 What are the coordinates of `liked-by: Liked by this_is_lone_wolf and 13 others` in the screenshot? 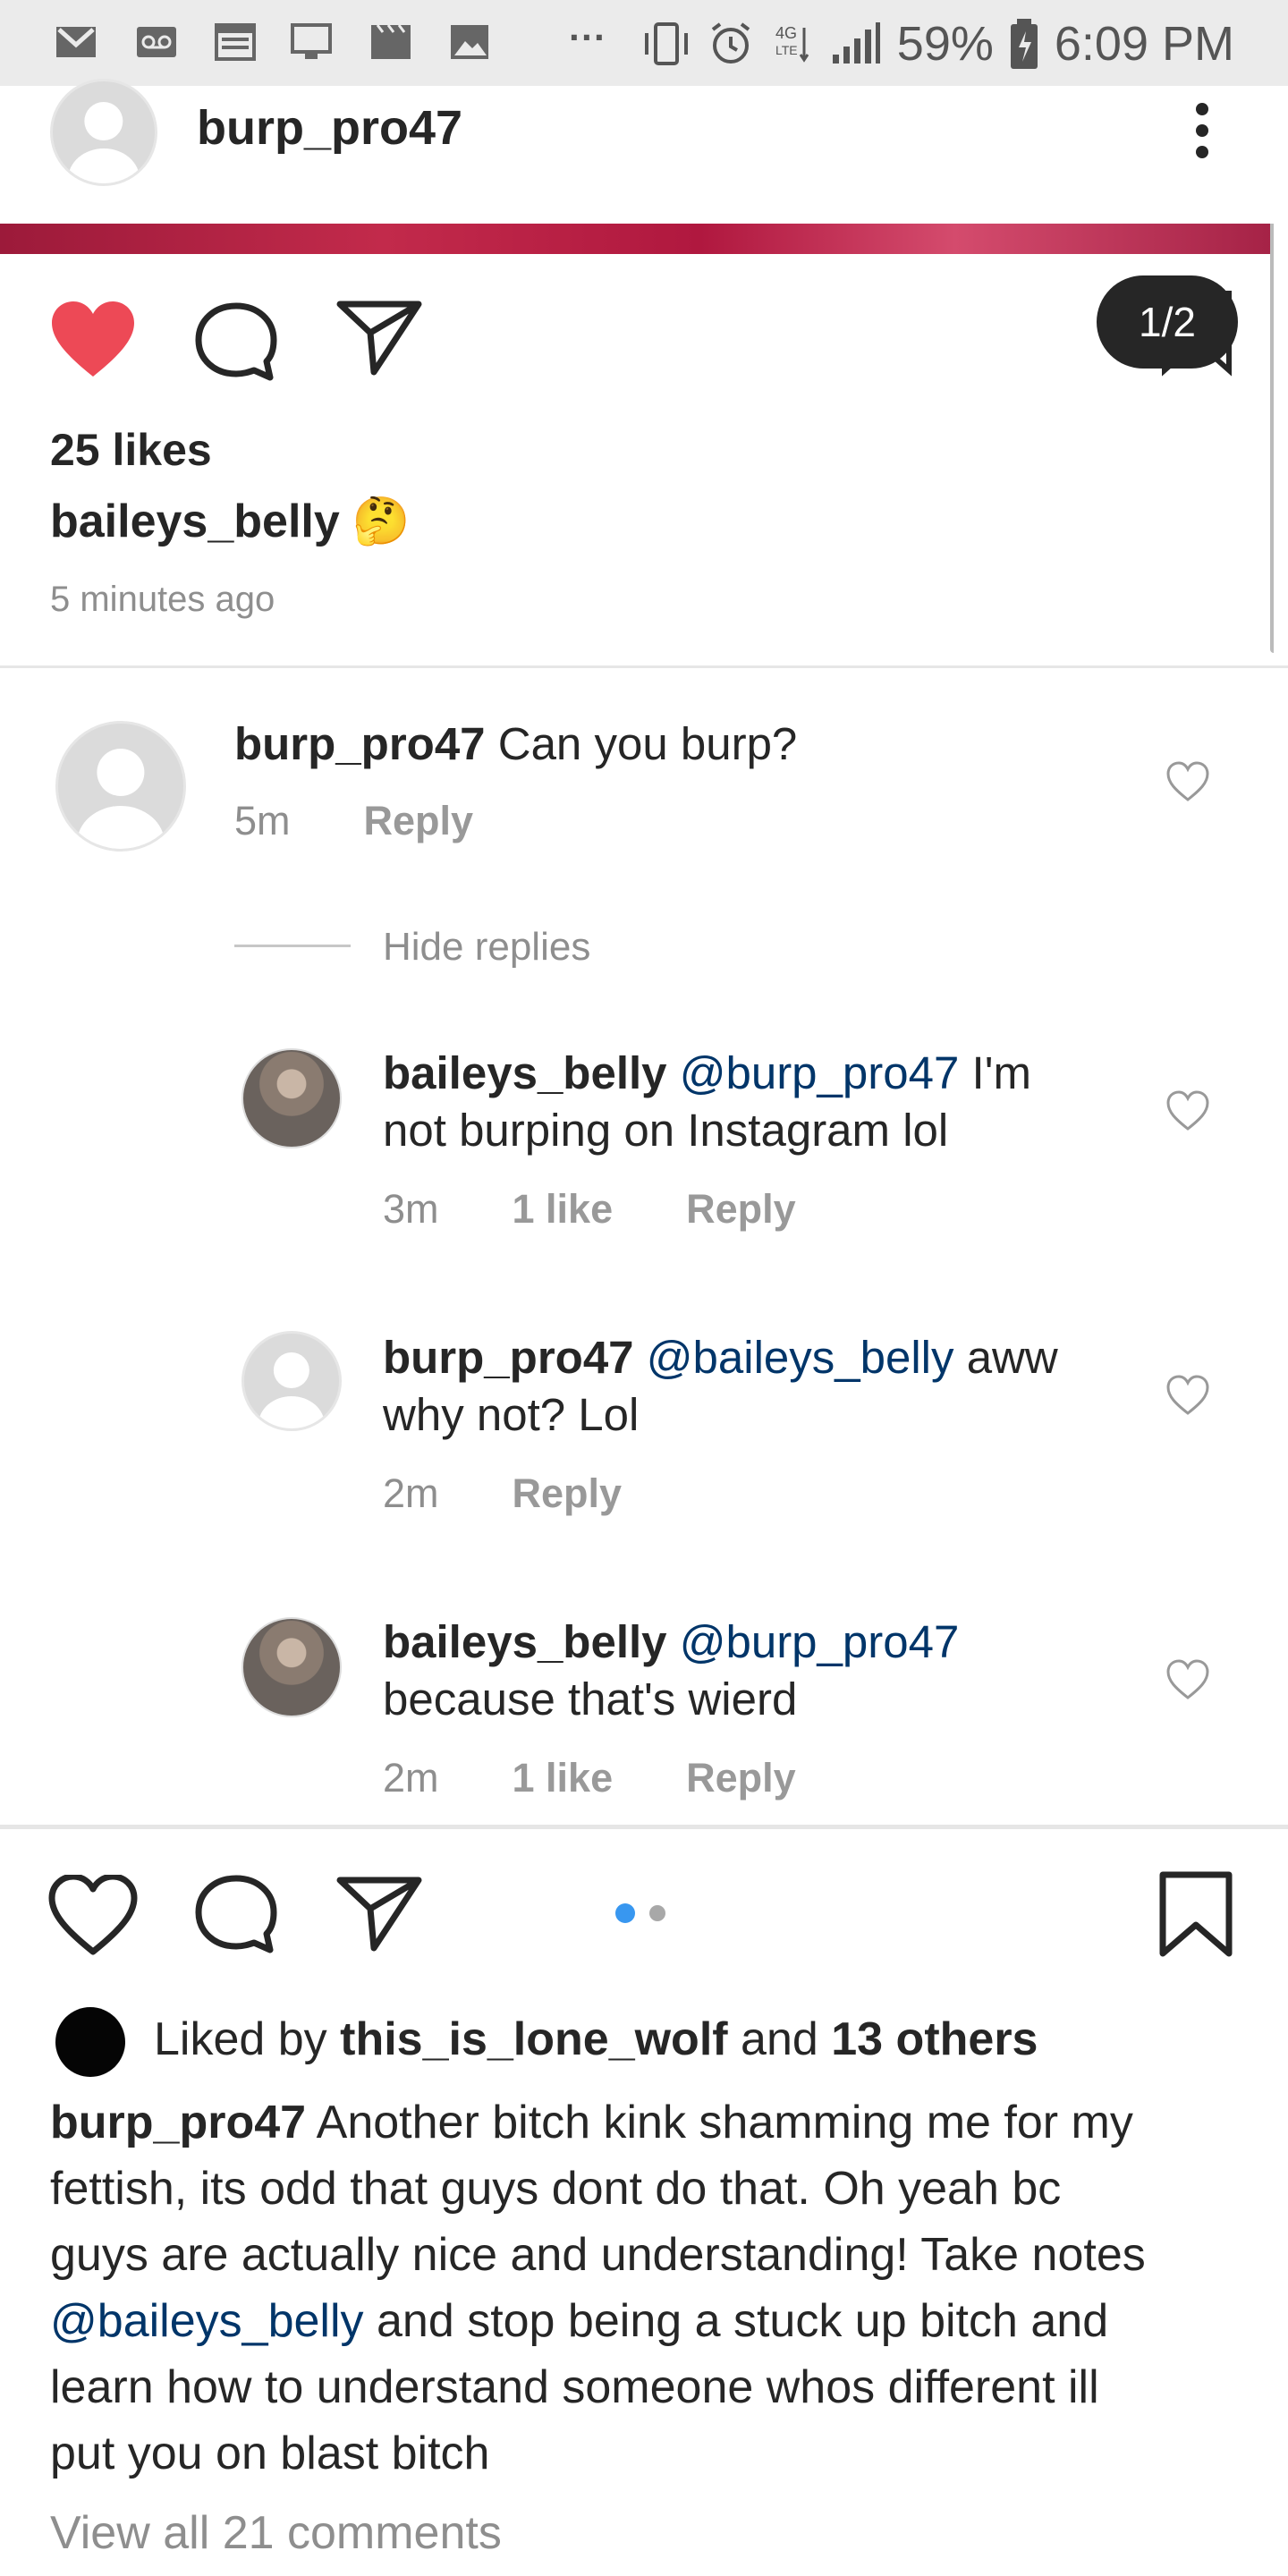 It's located at (596, 2039).